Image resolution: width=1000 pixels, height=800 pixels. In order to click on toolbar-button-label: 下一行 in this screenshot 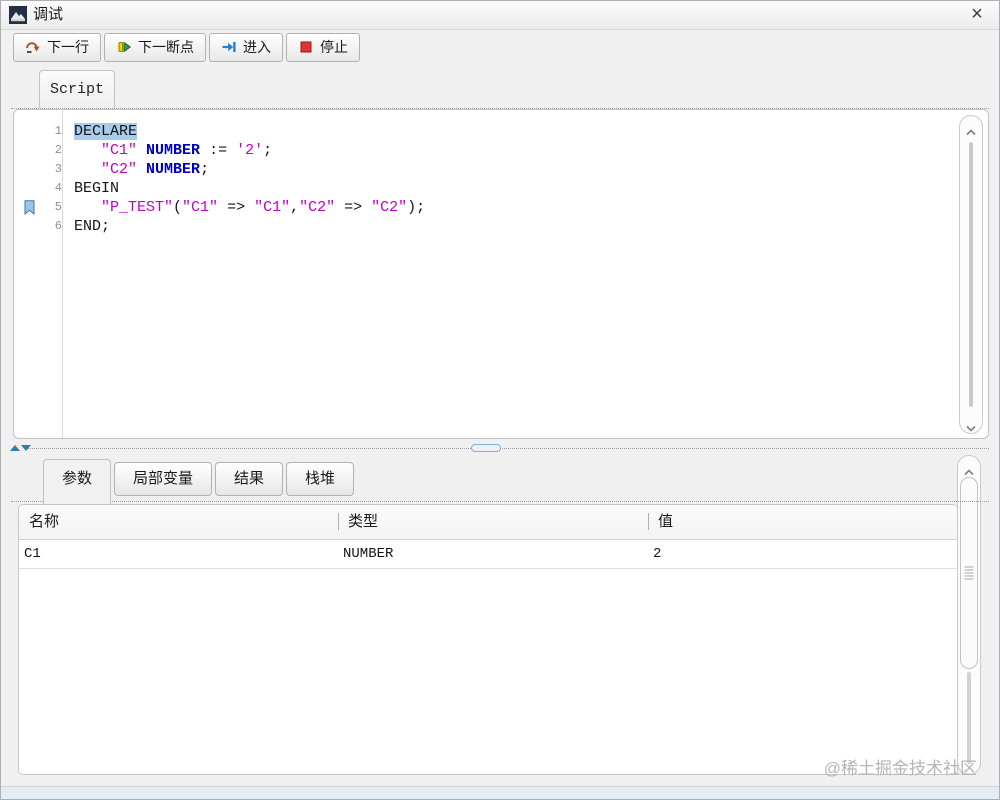, I will do `click(68, 47)`.